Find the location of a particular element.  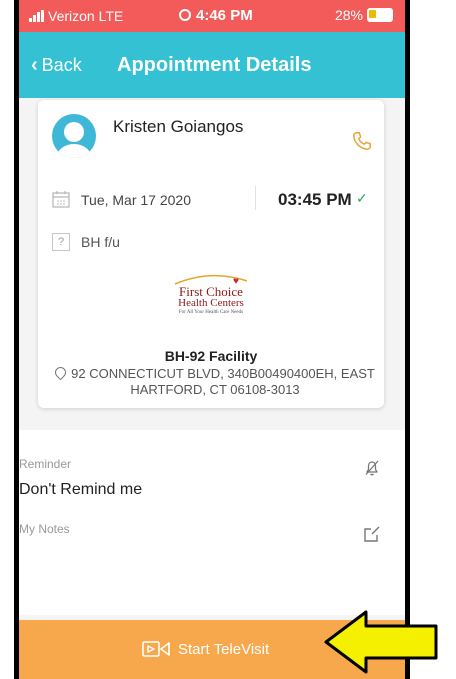

signal-icon is located at coordinates (36, 16).